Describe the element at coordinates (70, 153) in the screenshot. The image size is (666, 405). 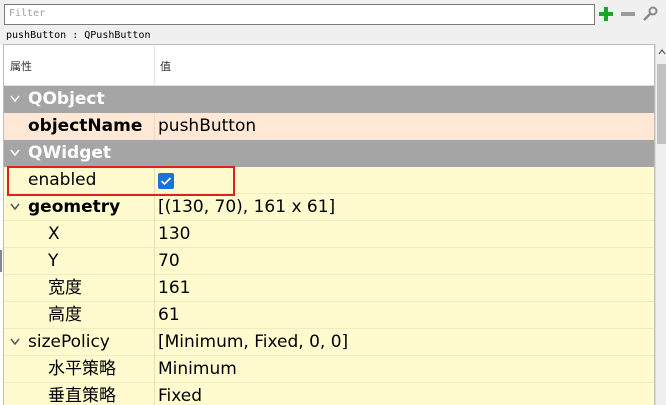
I see `group-label: QWidget` at that location.